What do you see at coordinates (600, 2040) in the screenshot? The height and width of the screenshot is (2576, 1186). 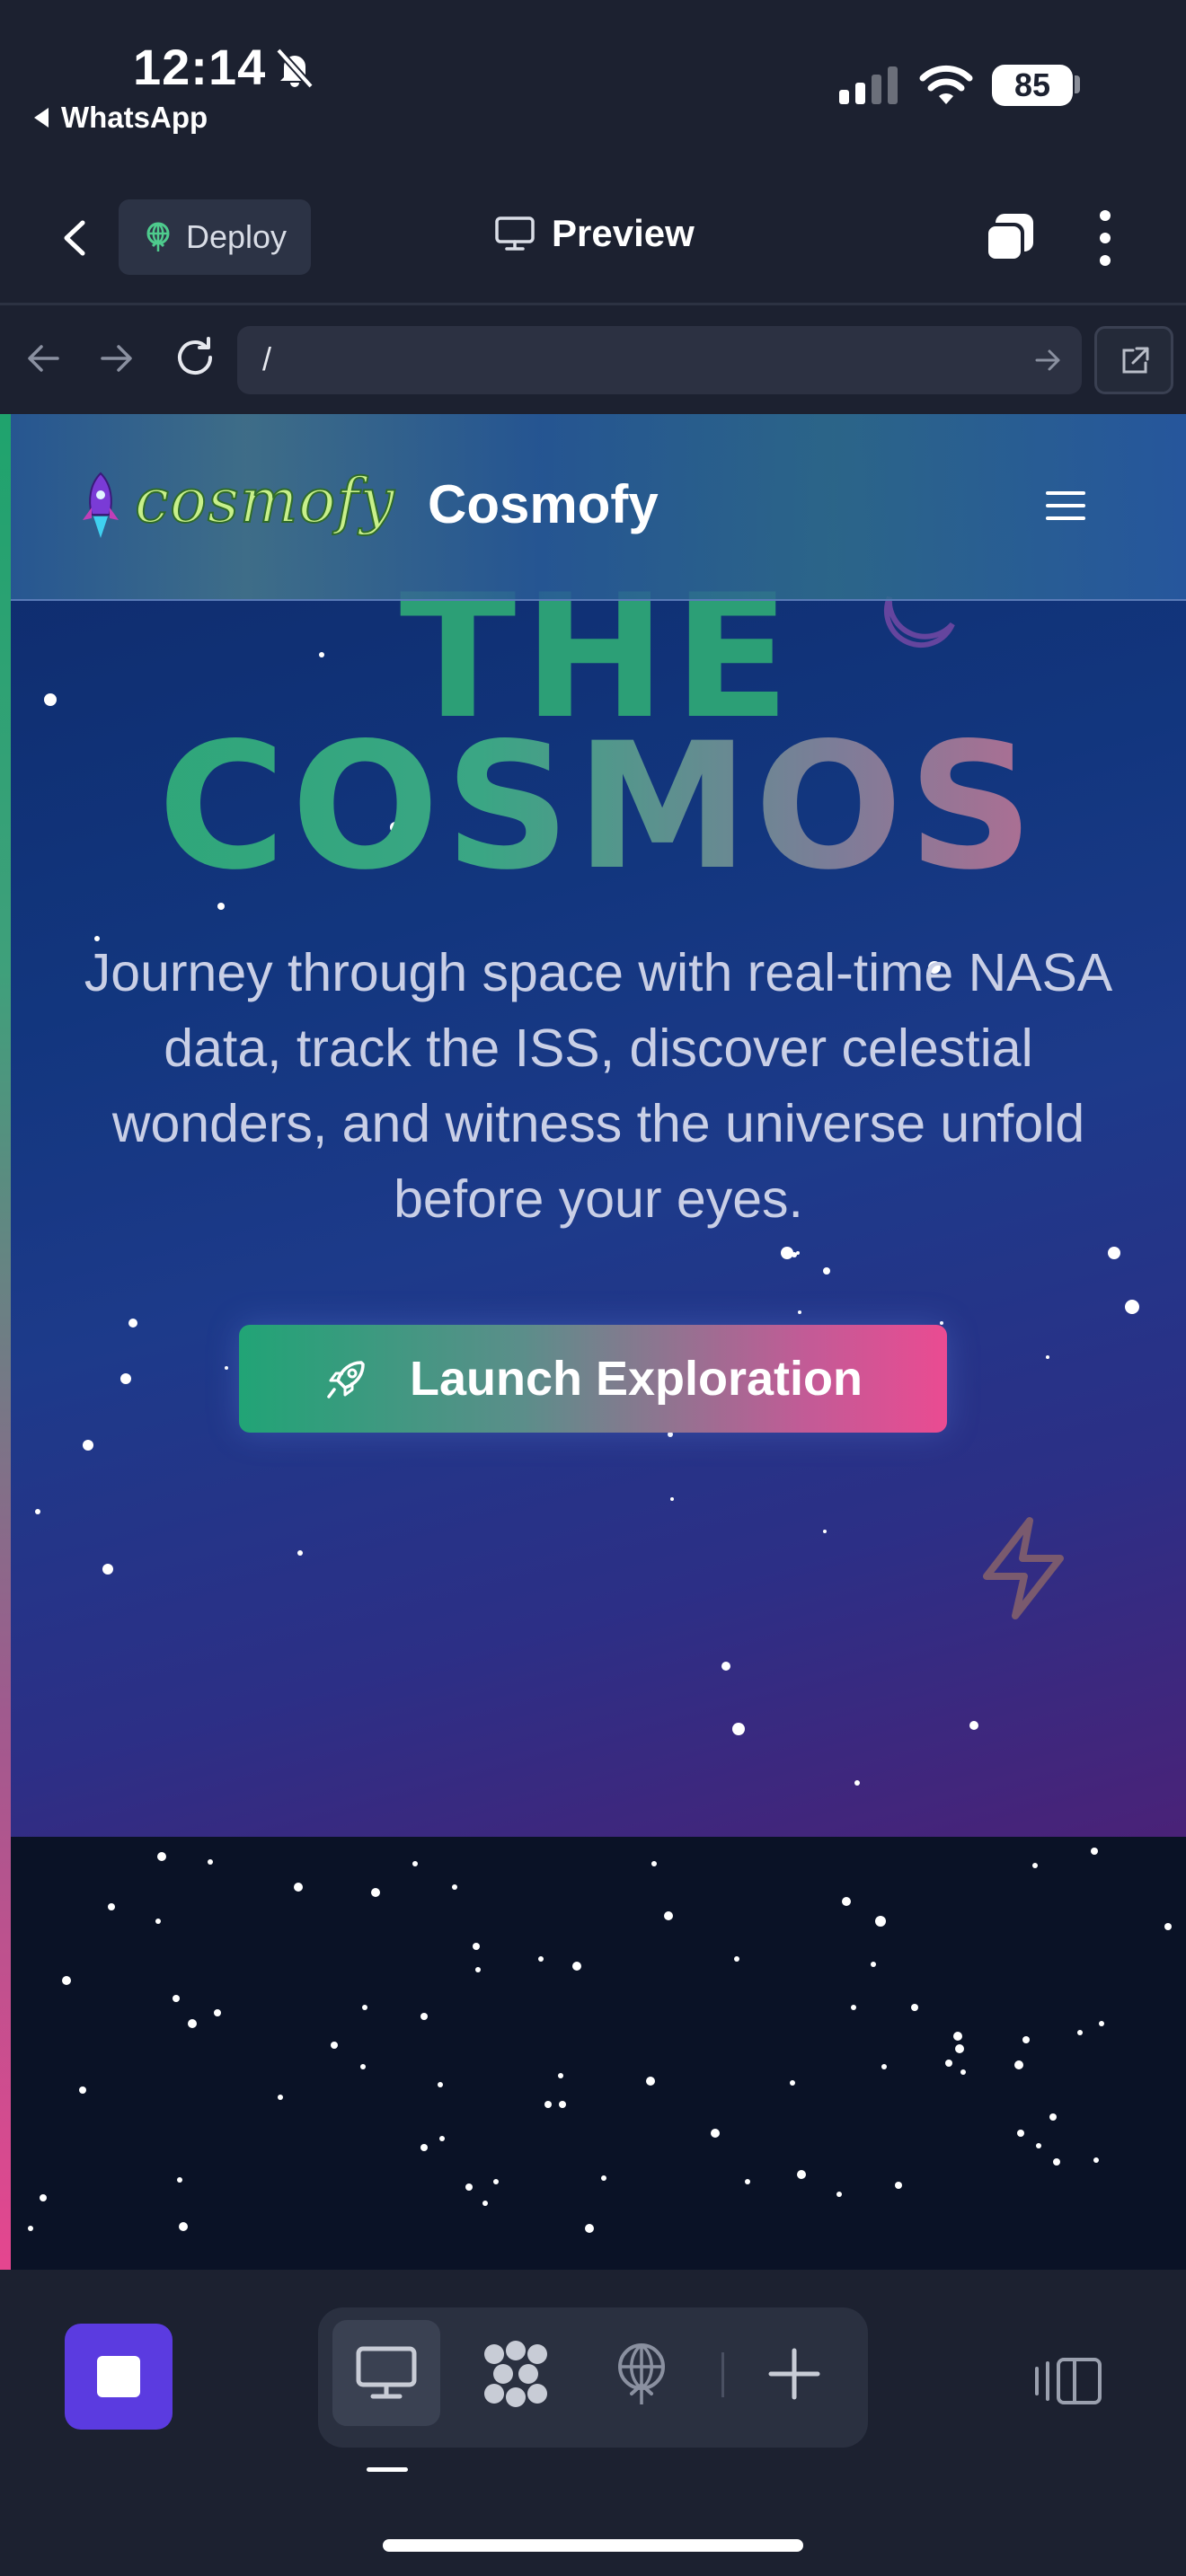 I see `starfield` at bounding box center [600, 2040].